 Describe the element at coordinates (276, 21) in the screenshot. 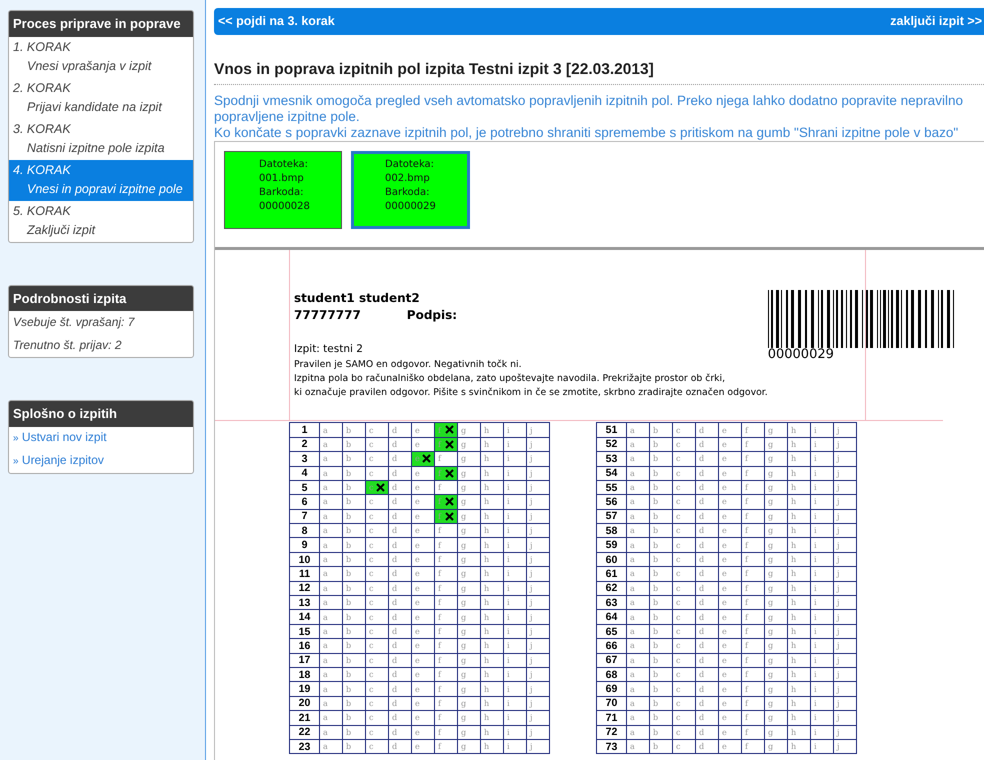

I see `back-link: << pojdi na 3. korak` at that location.